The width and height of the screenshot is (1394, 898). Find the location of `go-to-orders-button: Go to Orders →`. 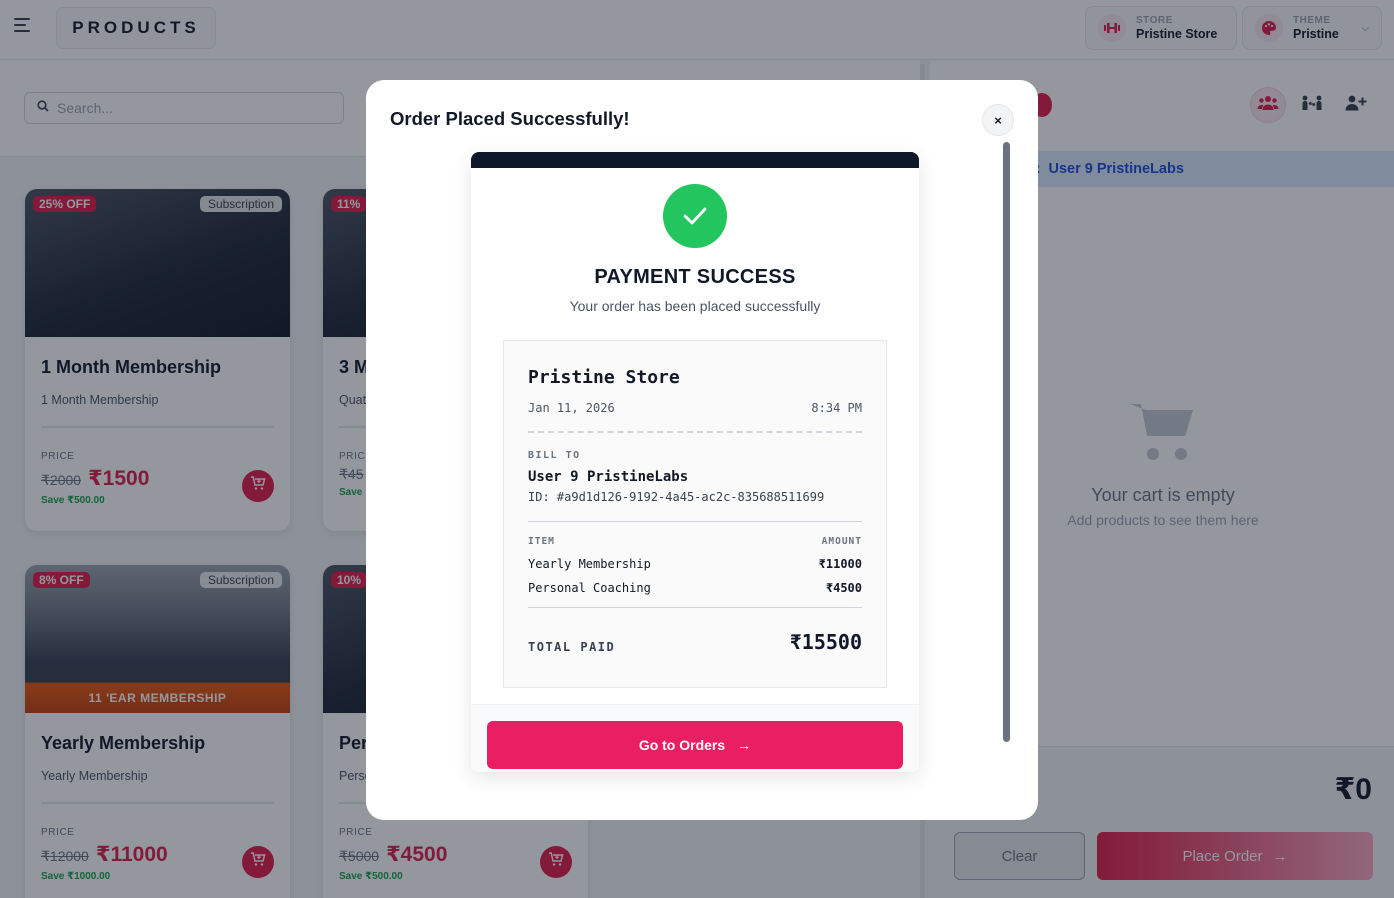

go-to-orders-button: Go to Orders → is located at coordinates (695, 745).